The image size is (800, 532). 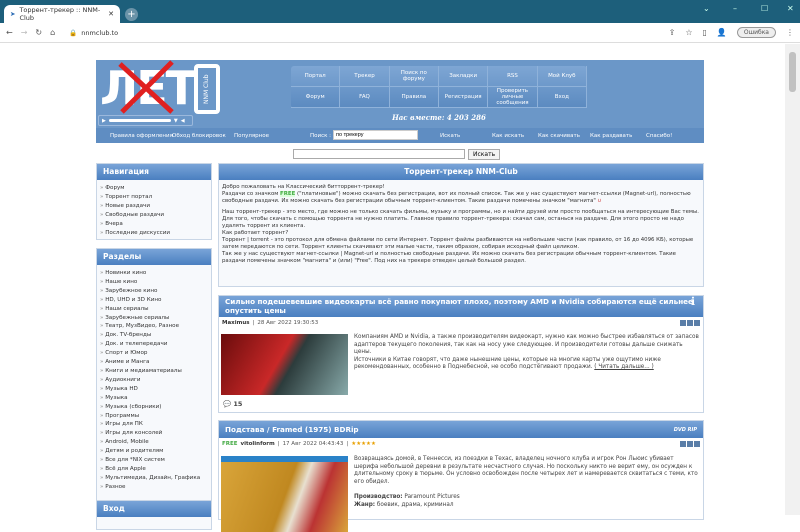 What do you see at coordinates (154, 257) in the screenshot?
I see `sections-title: Разделы` at bounding box center [154, 257].